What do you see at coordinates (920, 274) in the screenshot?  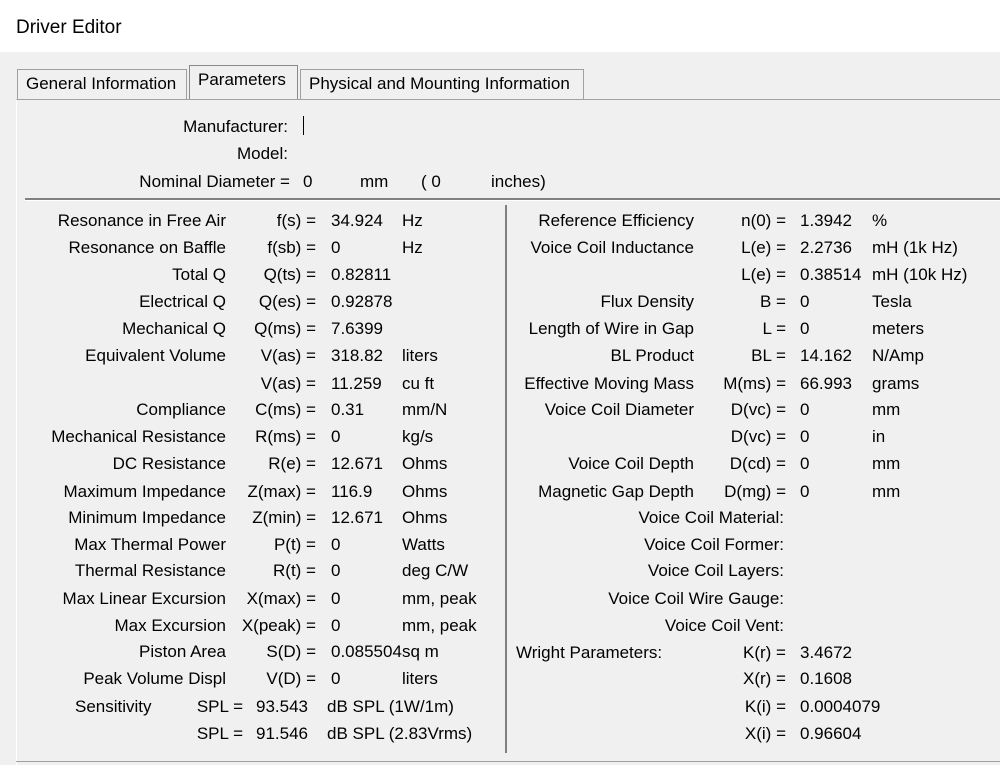 I see `param-unit: mH (10k Hz)` at bounding box center [920, 274].